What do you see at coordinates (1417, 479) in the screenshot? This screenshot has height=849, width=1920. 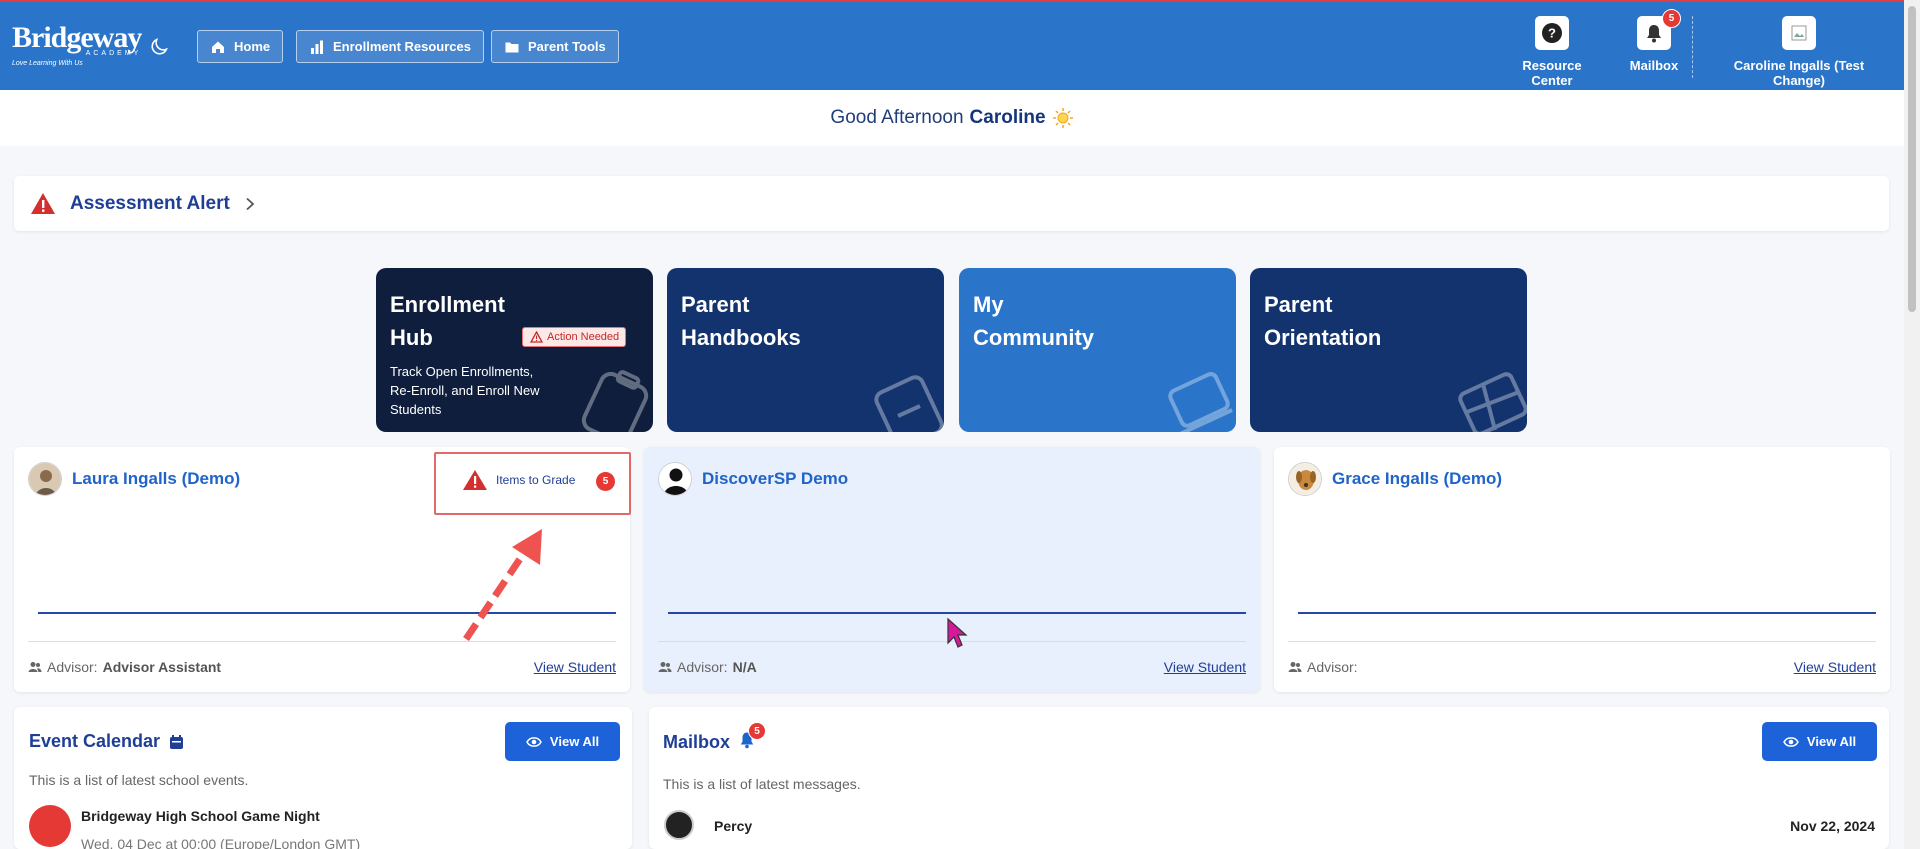 I see `student-name-link: Grace Ingalls (Demo)` at bounding box center [1417, 479].